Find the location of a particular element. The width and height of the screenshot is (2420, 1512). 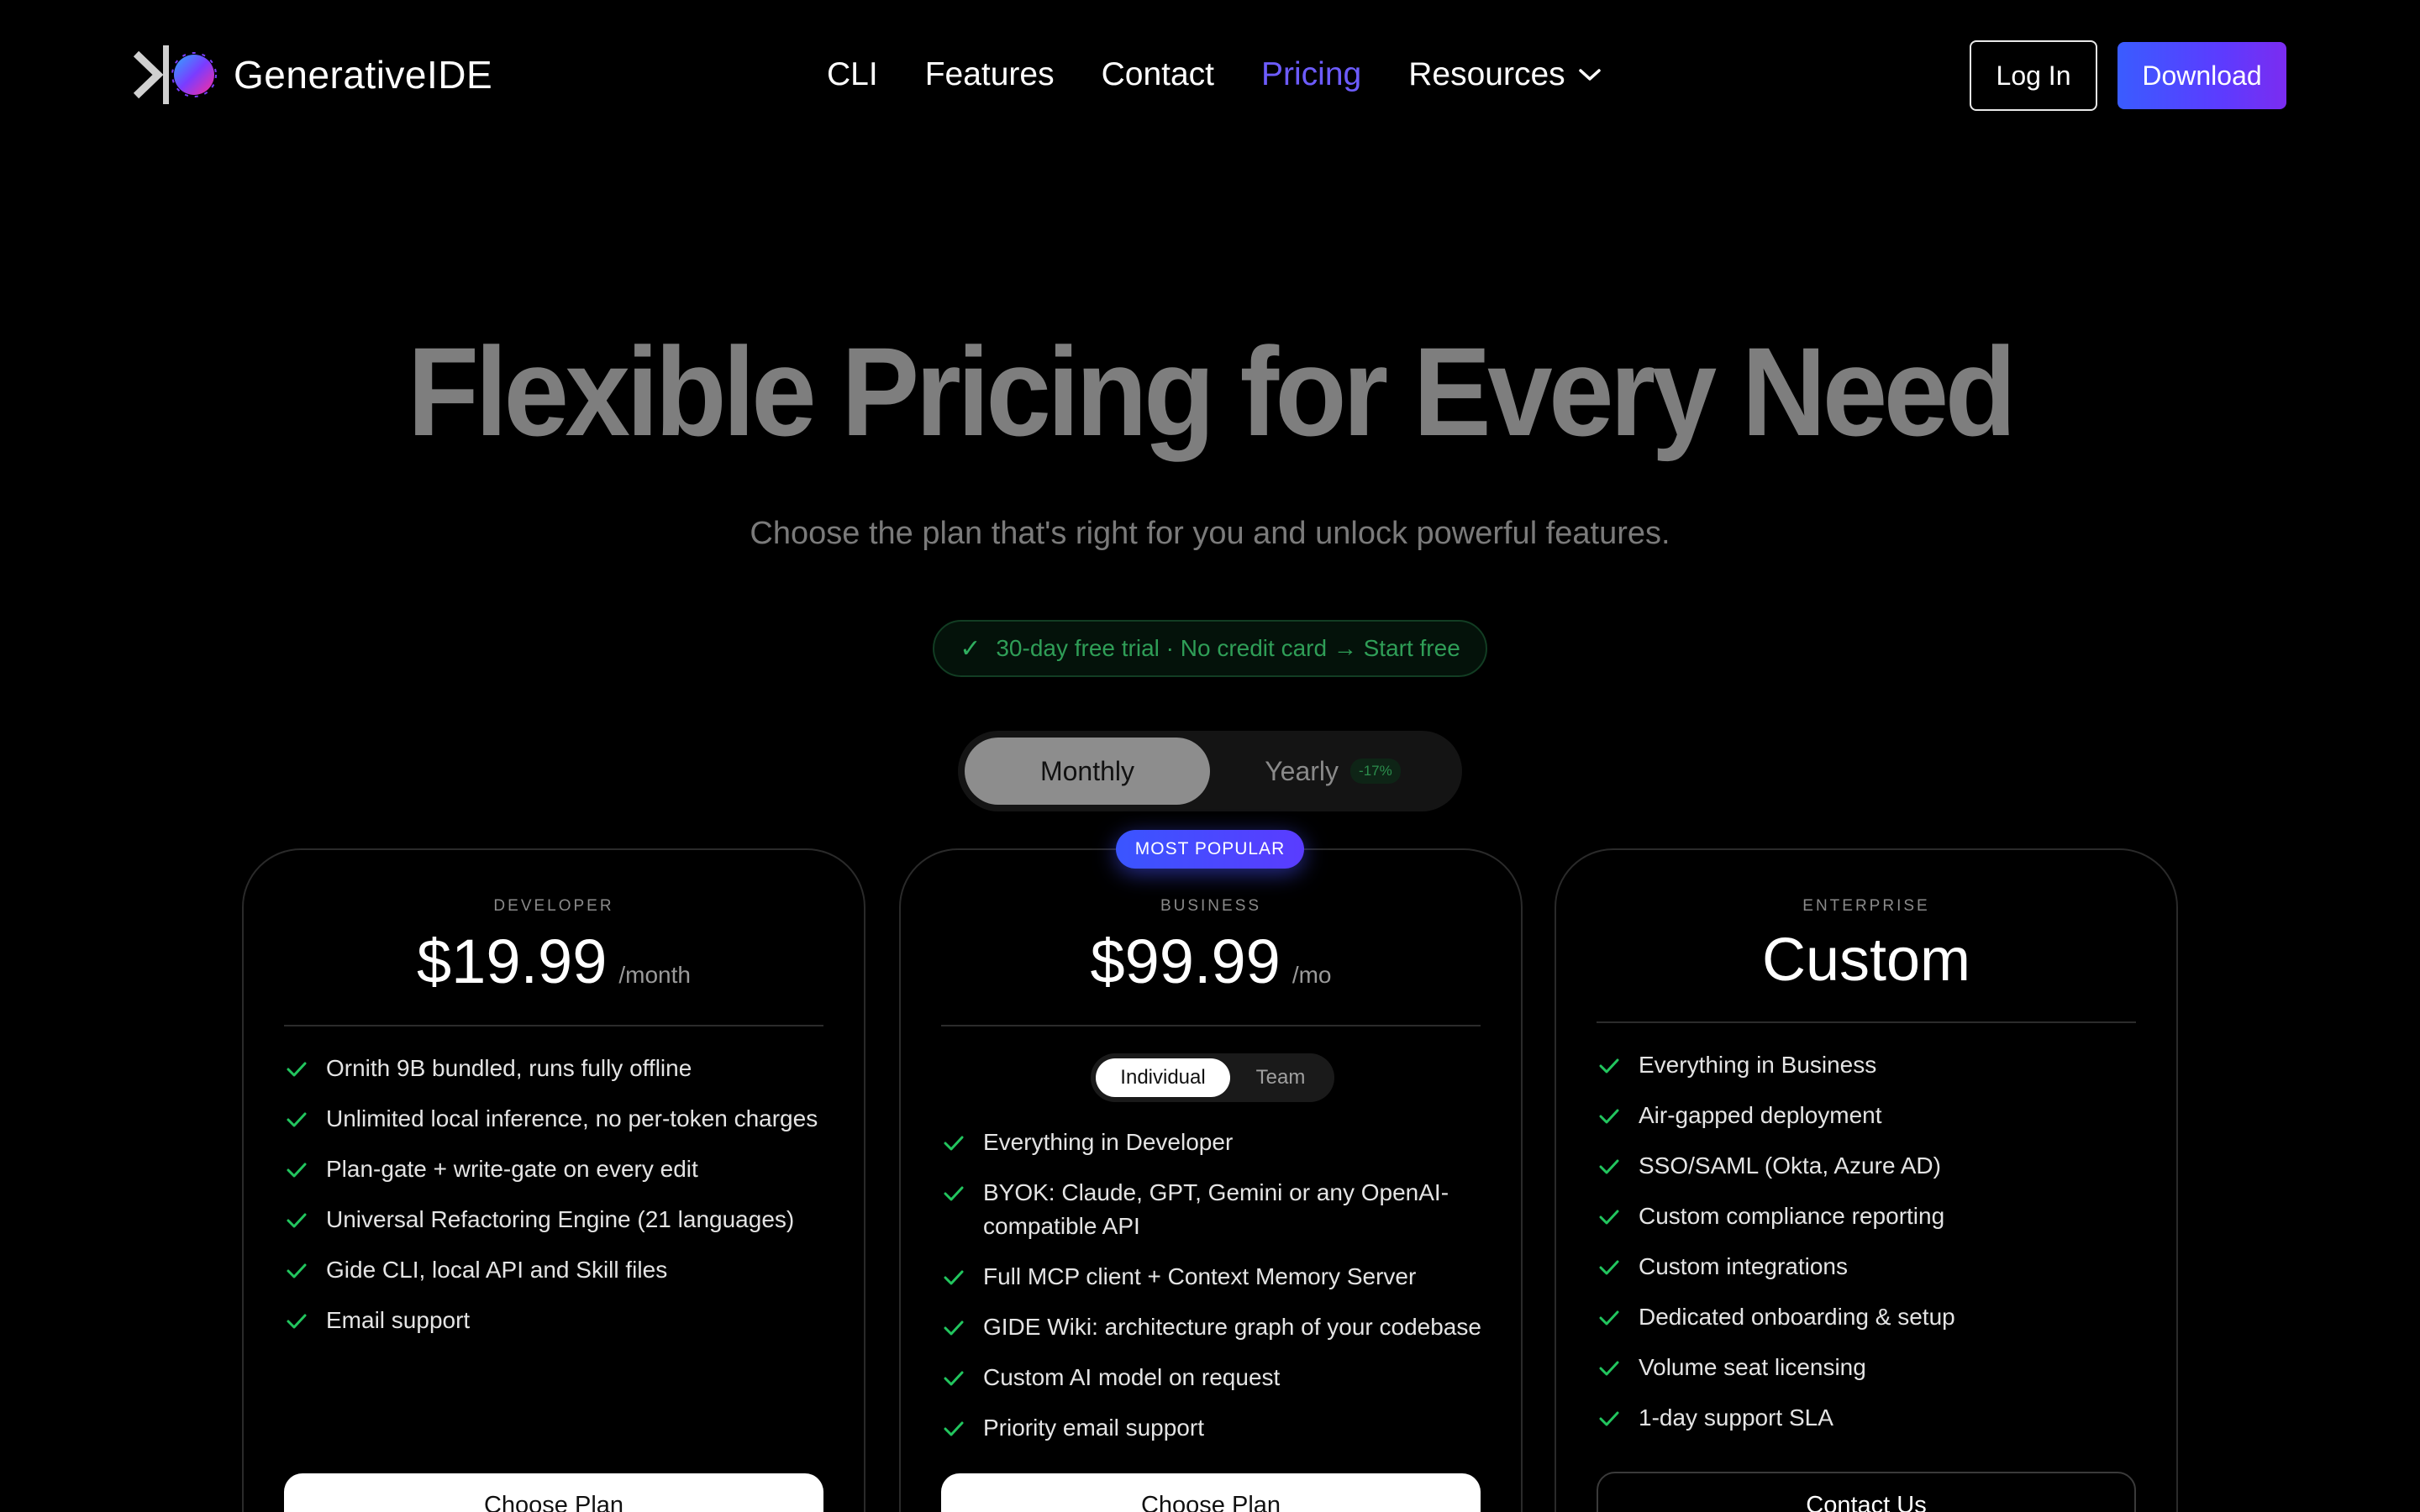

plan-feature: Everything in Business is located at coordinates (1870, 1065).